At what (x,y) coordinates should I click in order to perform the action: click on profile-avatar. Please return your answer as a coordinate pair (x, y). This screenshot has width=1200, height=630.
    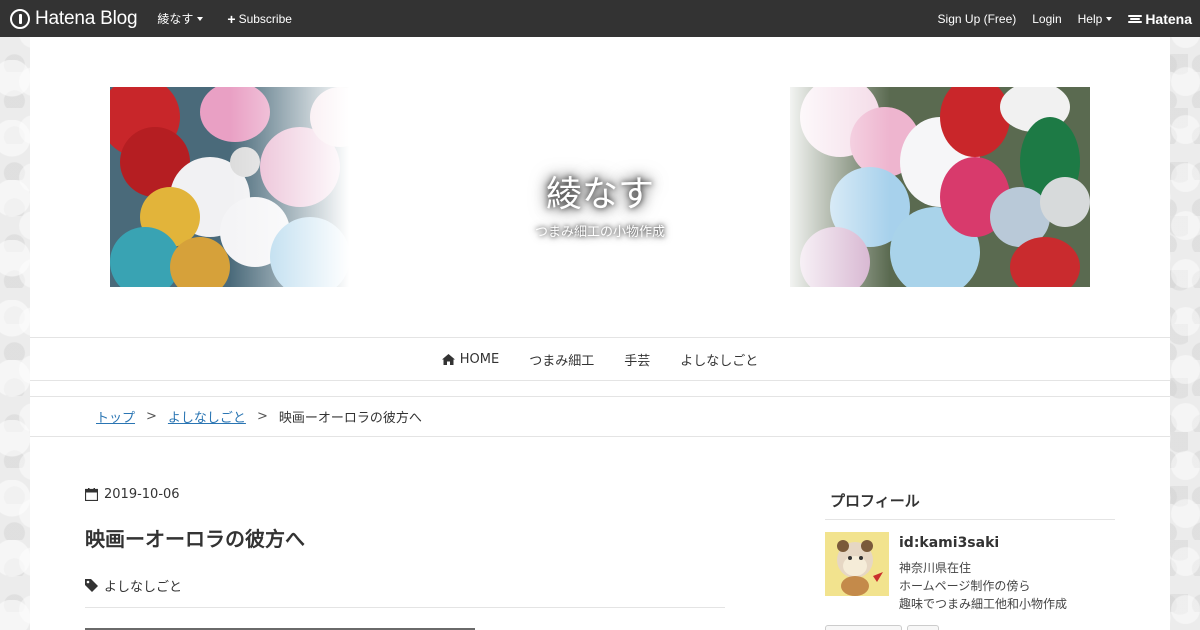
    Looking at the image, I should click on (857, 564).